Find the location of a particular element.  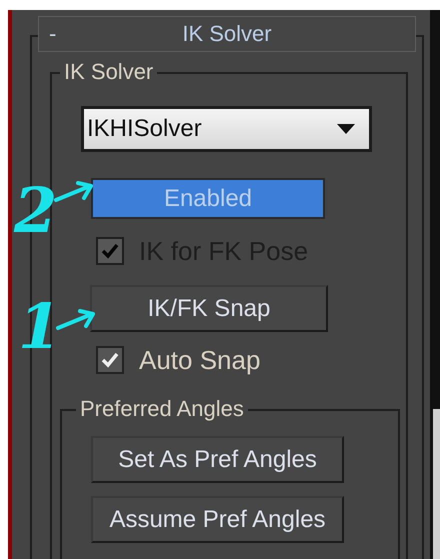

checkbox-label: Auto Snap is located at coordinates (199, 360).